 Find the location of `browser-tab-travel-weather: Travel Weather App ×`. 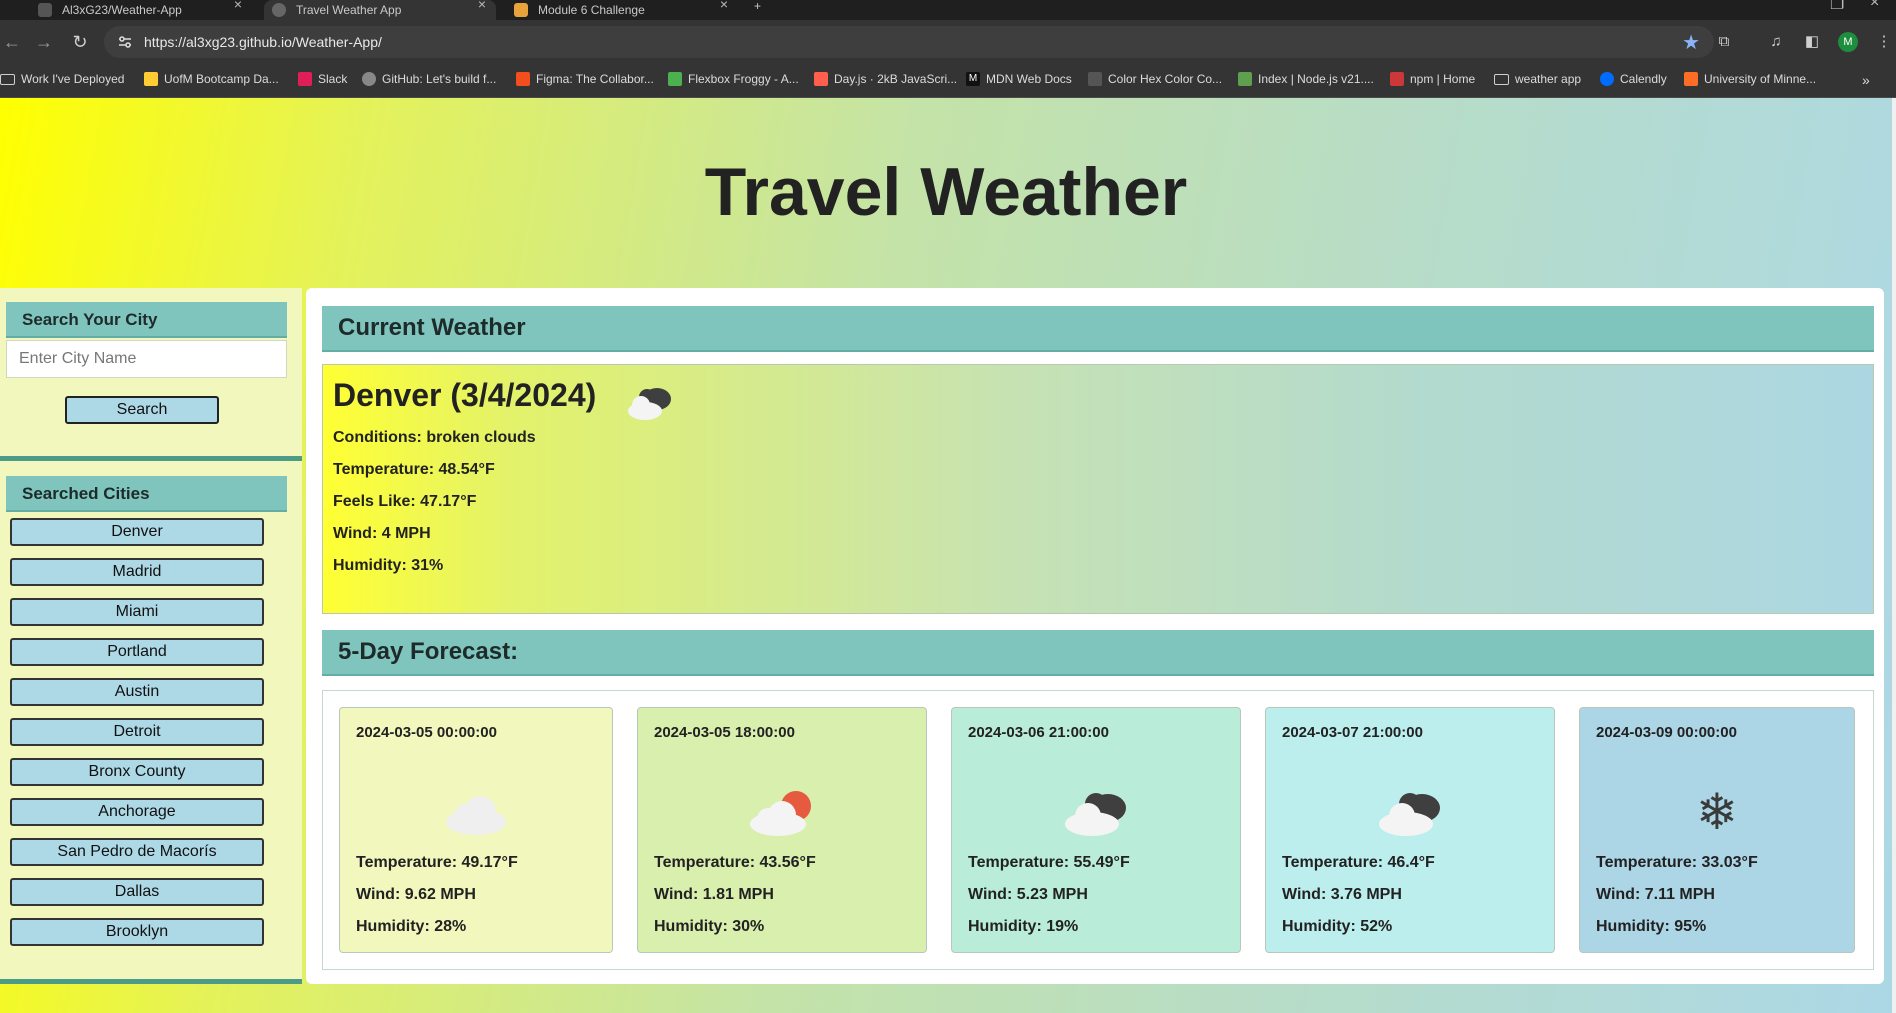

browser-tab-travel-weather: Travel Weather App × is located at coordinates (380, 10).